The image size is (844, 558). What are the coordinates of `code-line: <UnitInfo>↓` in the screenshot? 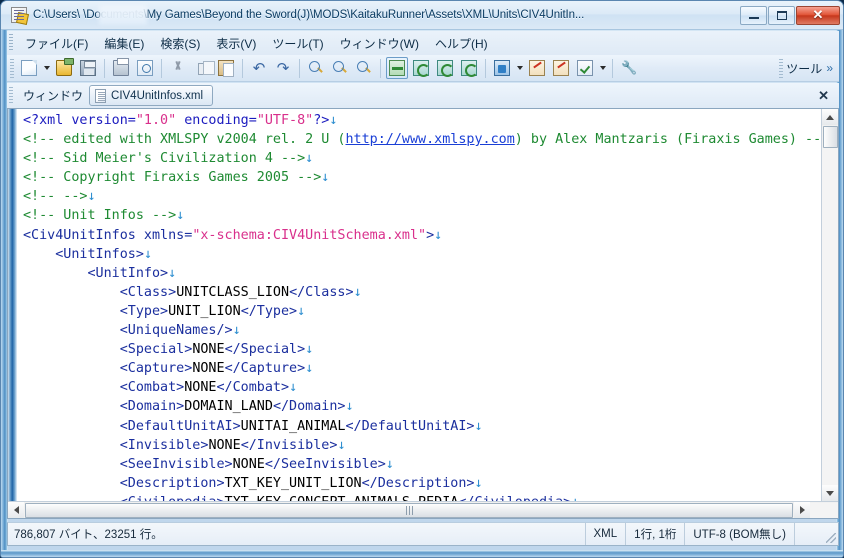 It's located at (422, 273).